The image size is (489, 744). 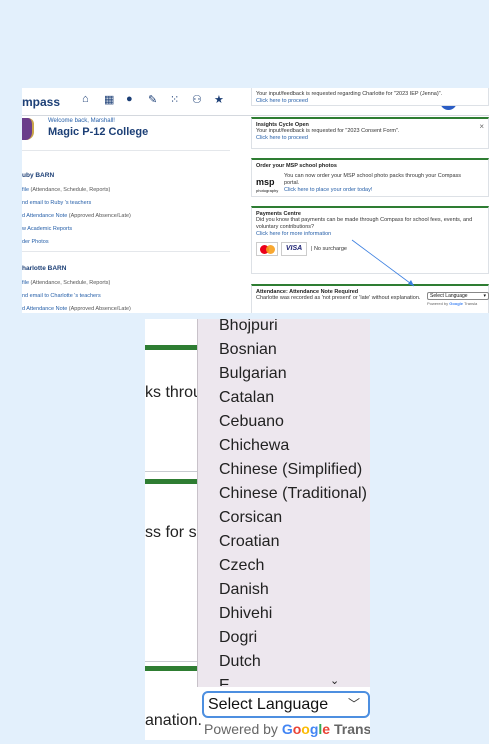 I want to click on chat-icon: ●, so click(x=129, y=99).